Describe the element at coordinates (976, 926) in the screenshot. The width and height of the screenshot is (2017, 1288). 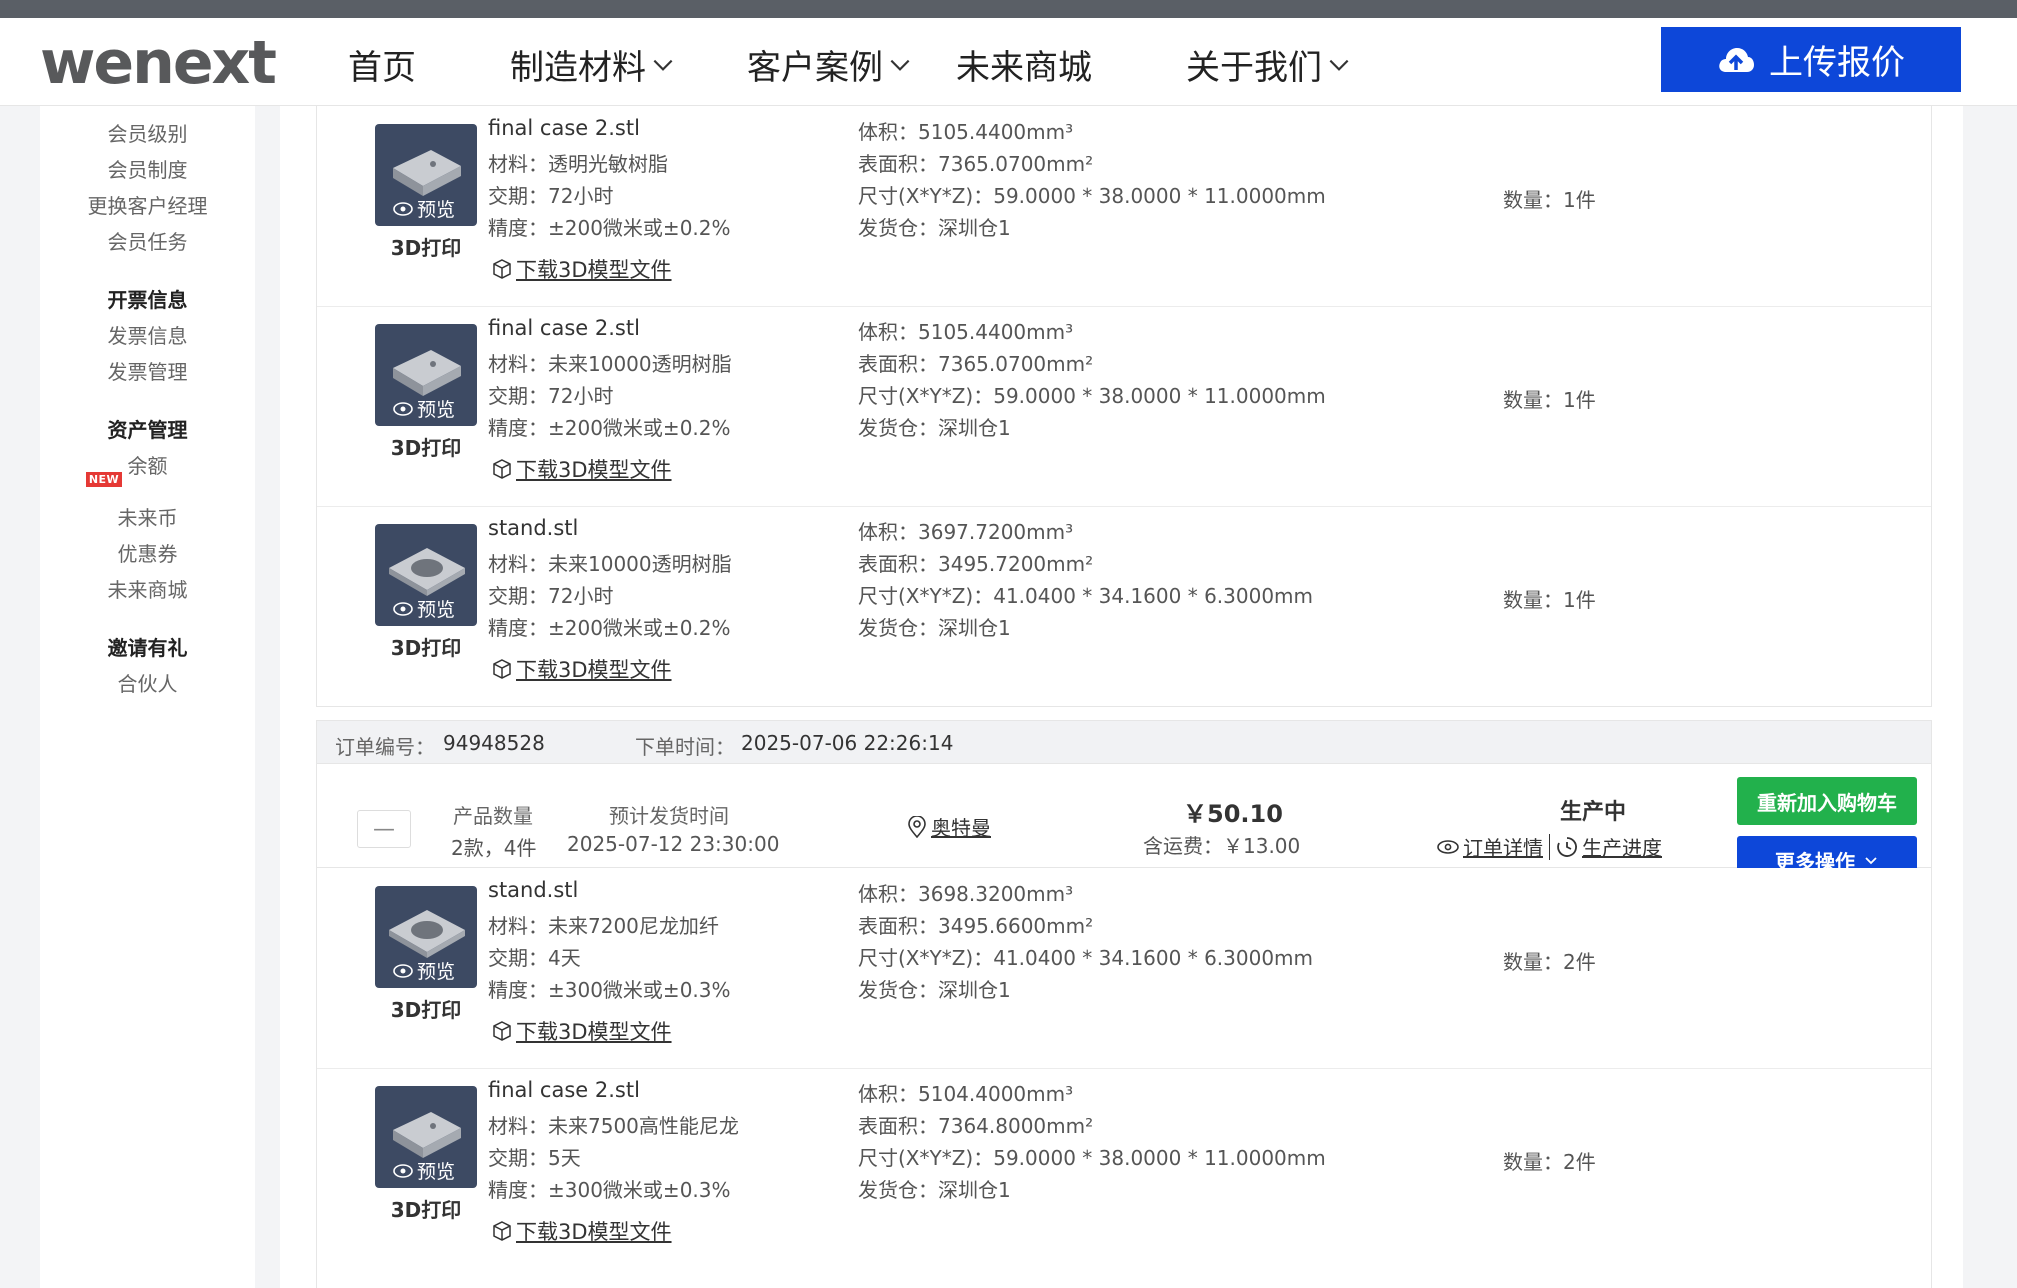
I see `area-text: 表面积：3495.6600mm²` at that location.